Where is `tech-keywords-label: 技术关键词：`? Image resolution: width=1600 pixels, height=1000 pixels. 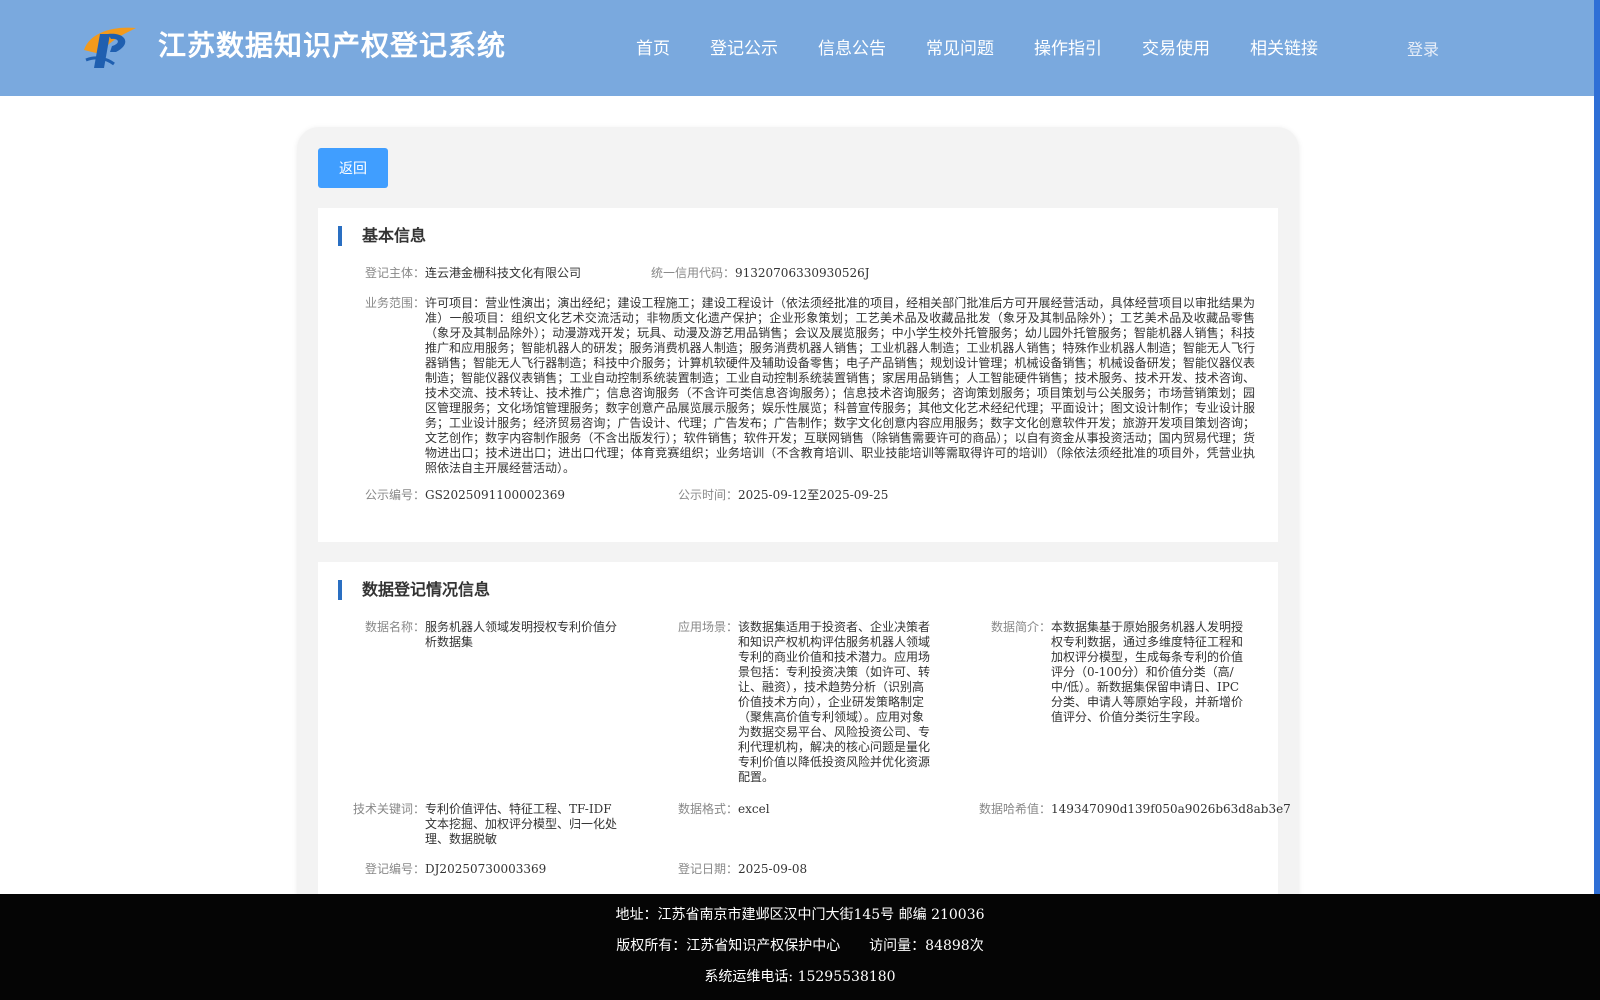 tech-keywords-label: 技术关键词： is located at coordinates (388, 809).